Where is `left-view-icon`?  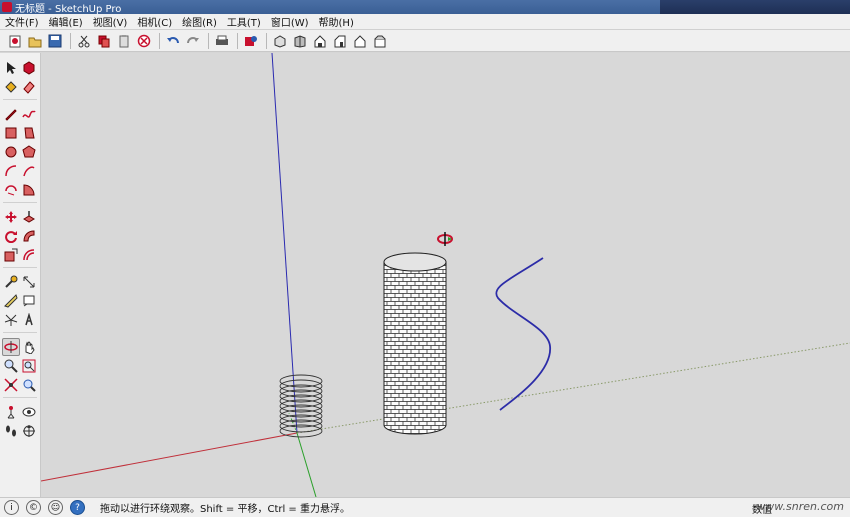
left-view-icon is located at coordinates (380, 41).